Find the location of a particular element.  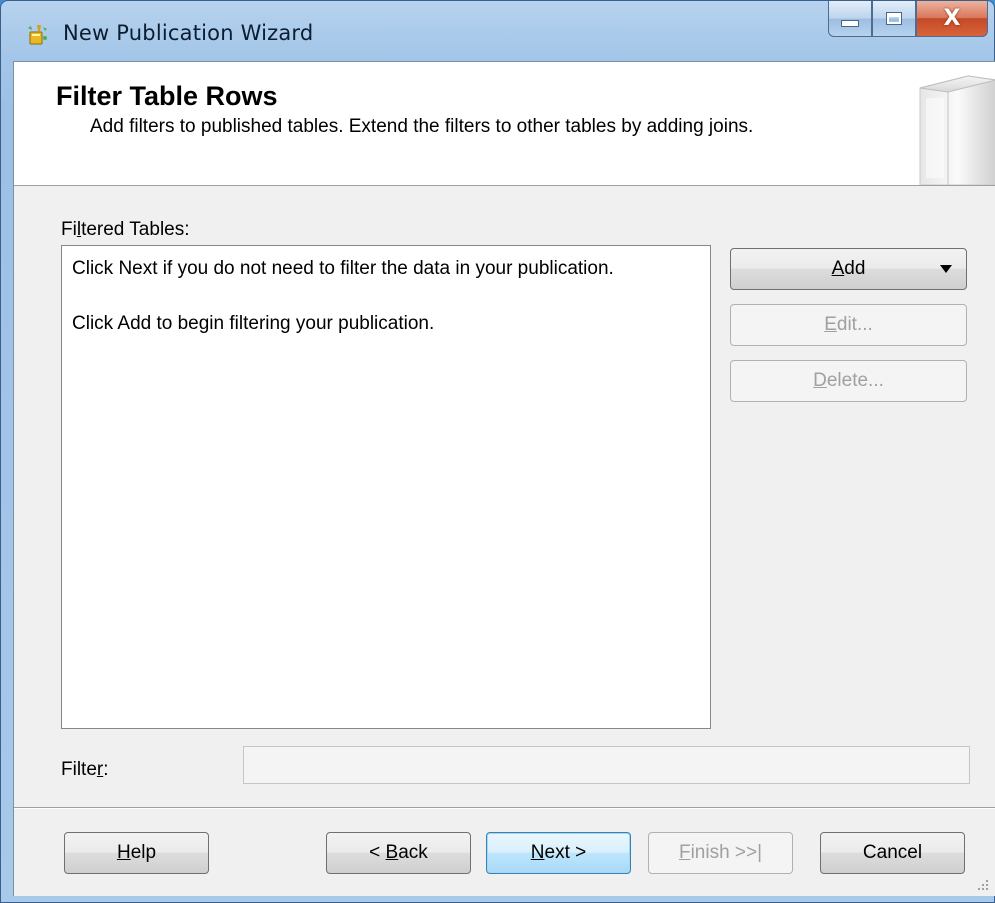

cancel-button-label: Cancel is located at coordinates (892, 852).